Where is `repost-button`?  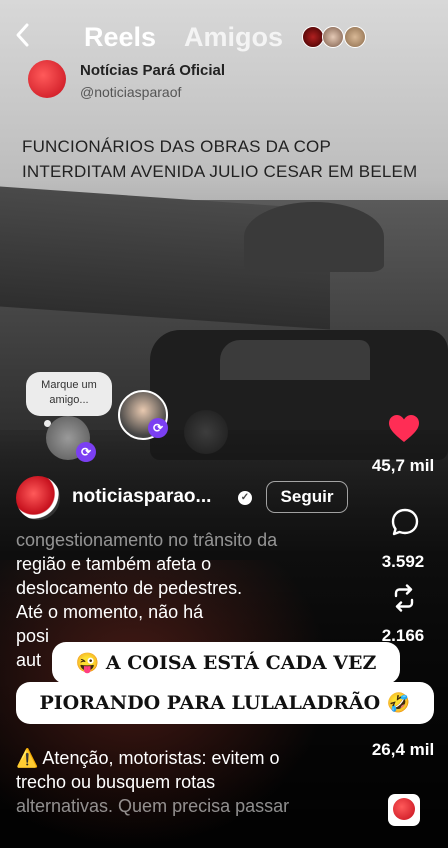
repost-button is located at coordinates (404, 600).